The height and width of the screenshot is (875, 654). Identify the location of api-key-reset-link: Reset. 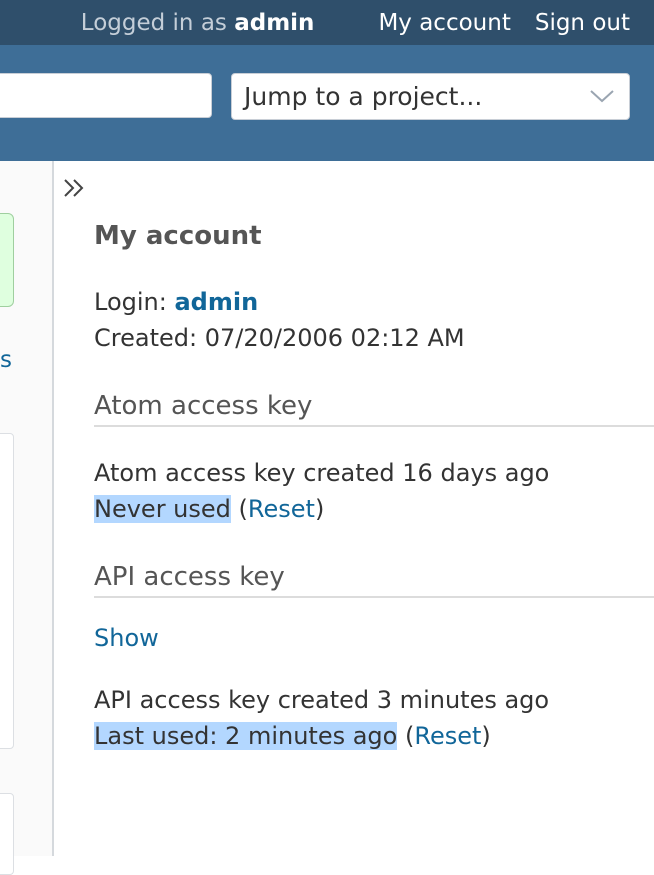
(447, 736).